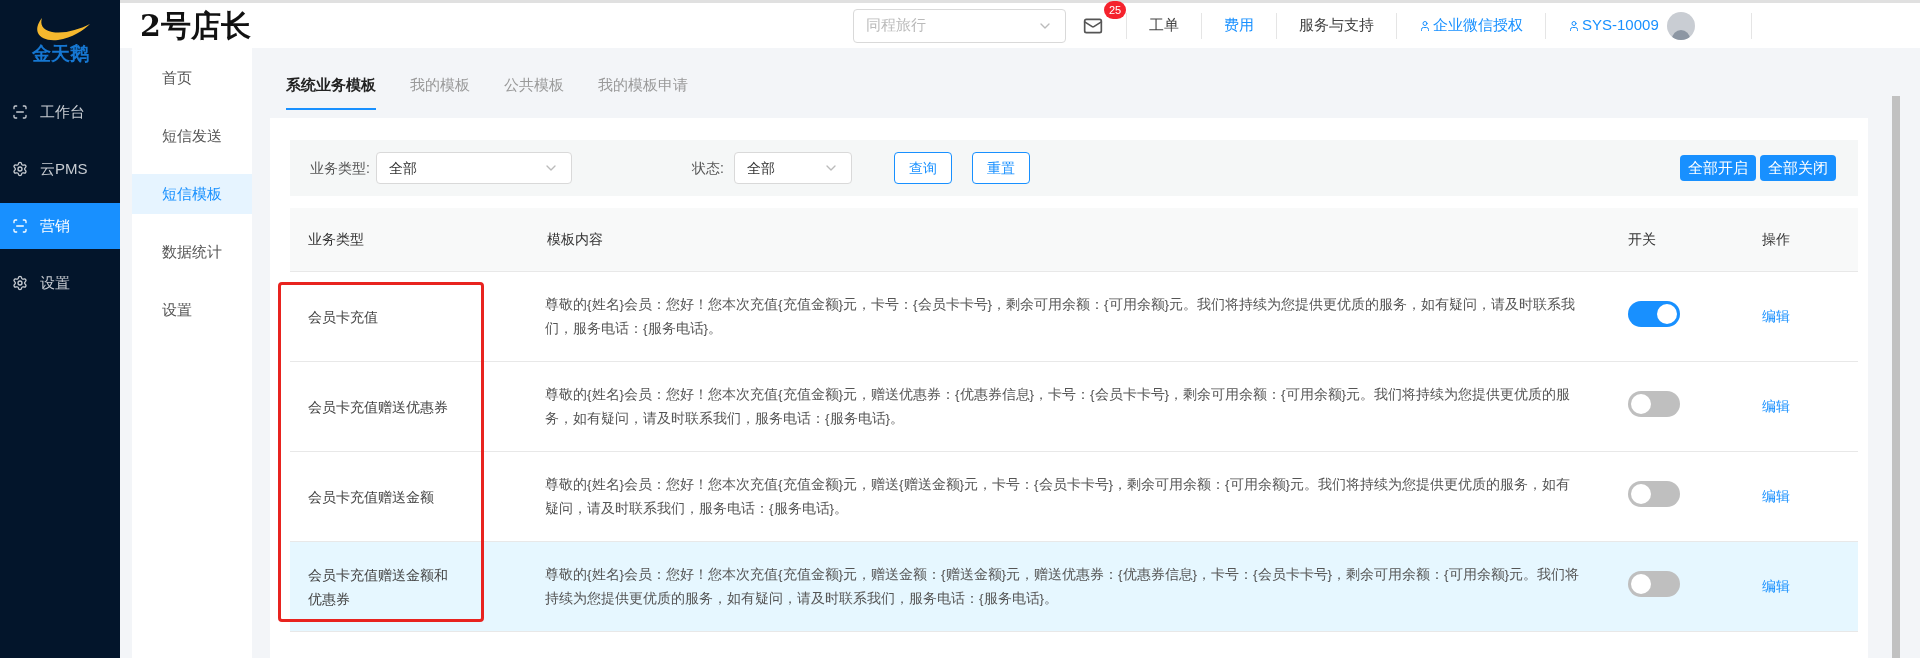 The width and height of the screenshot is (1920, 658). Describe the element at coordinates (192, 310) in the screenshot. I see `sub-nav-item: 设置` at that location.